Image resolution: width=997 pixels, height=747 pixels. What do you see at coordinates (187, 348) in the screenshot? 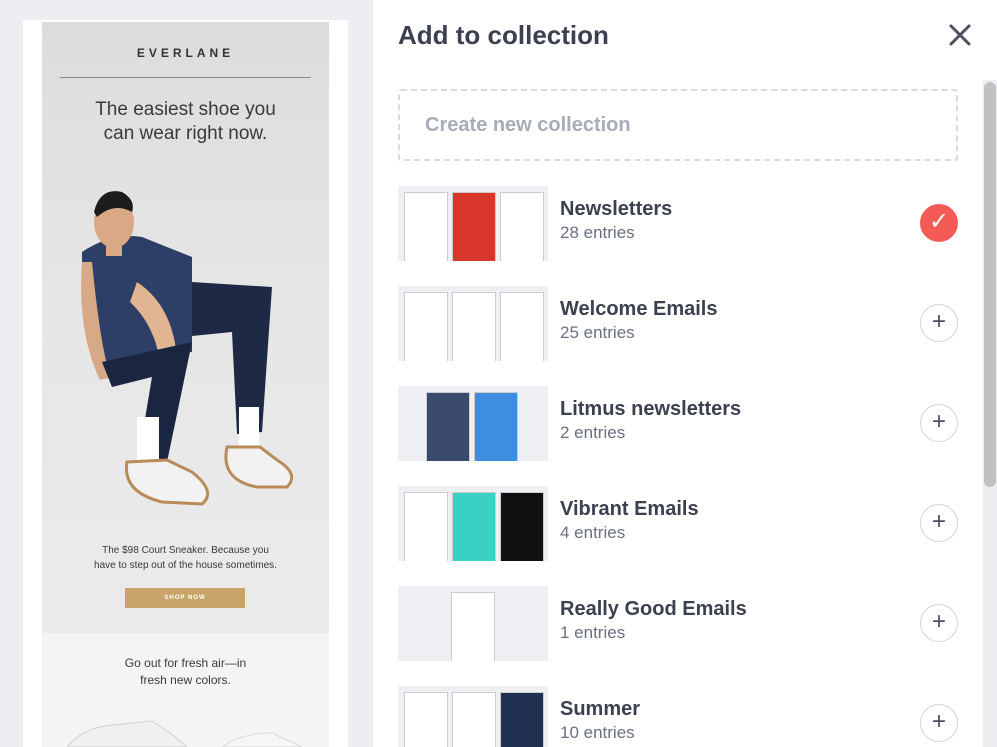
I see `model-image` at bounding box center [187, 348].